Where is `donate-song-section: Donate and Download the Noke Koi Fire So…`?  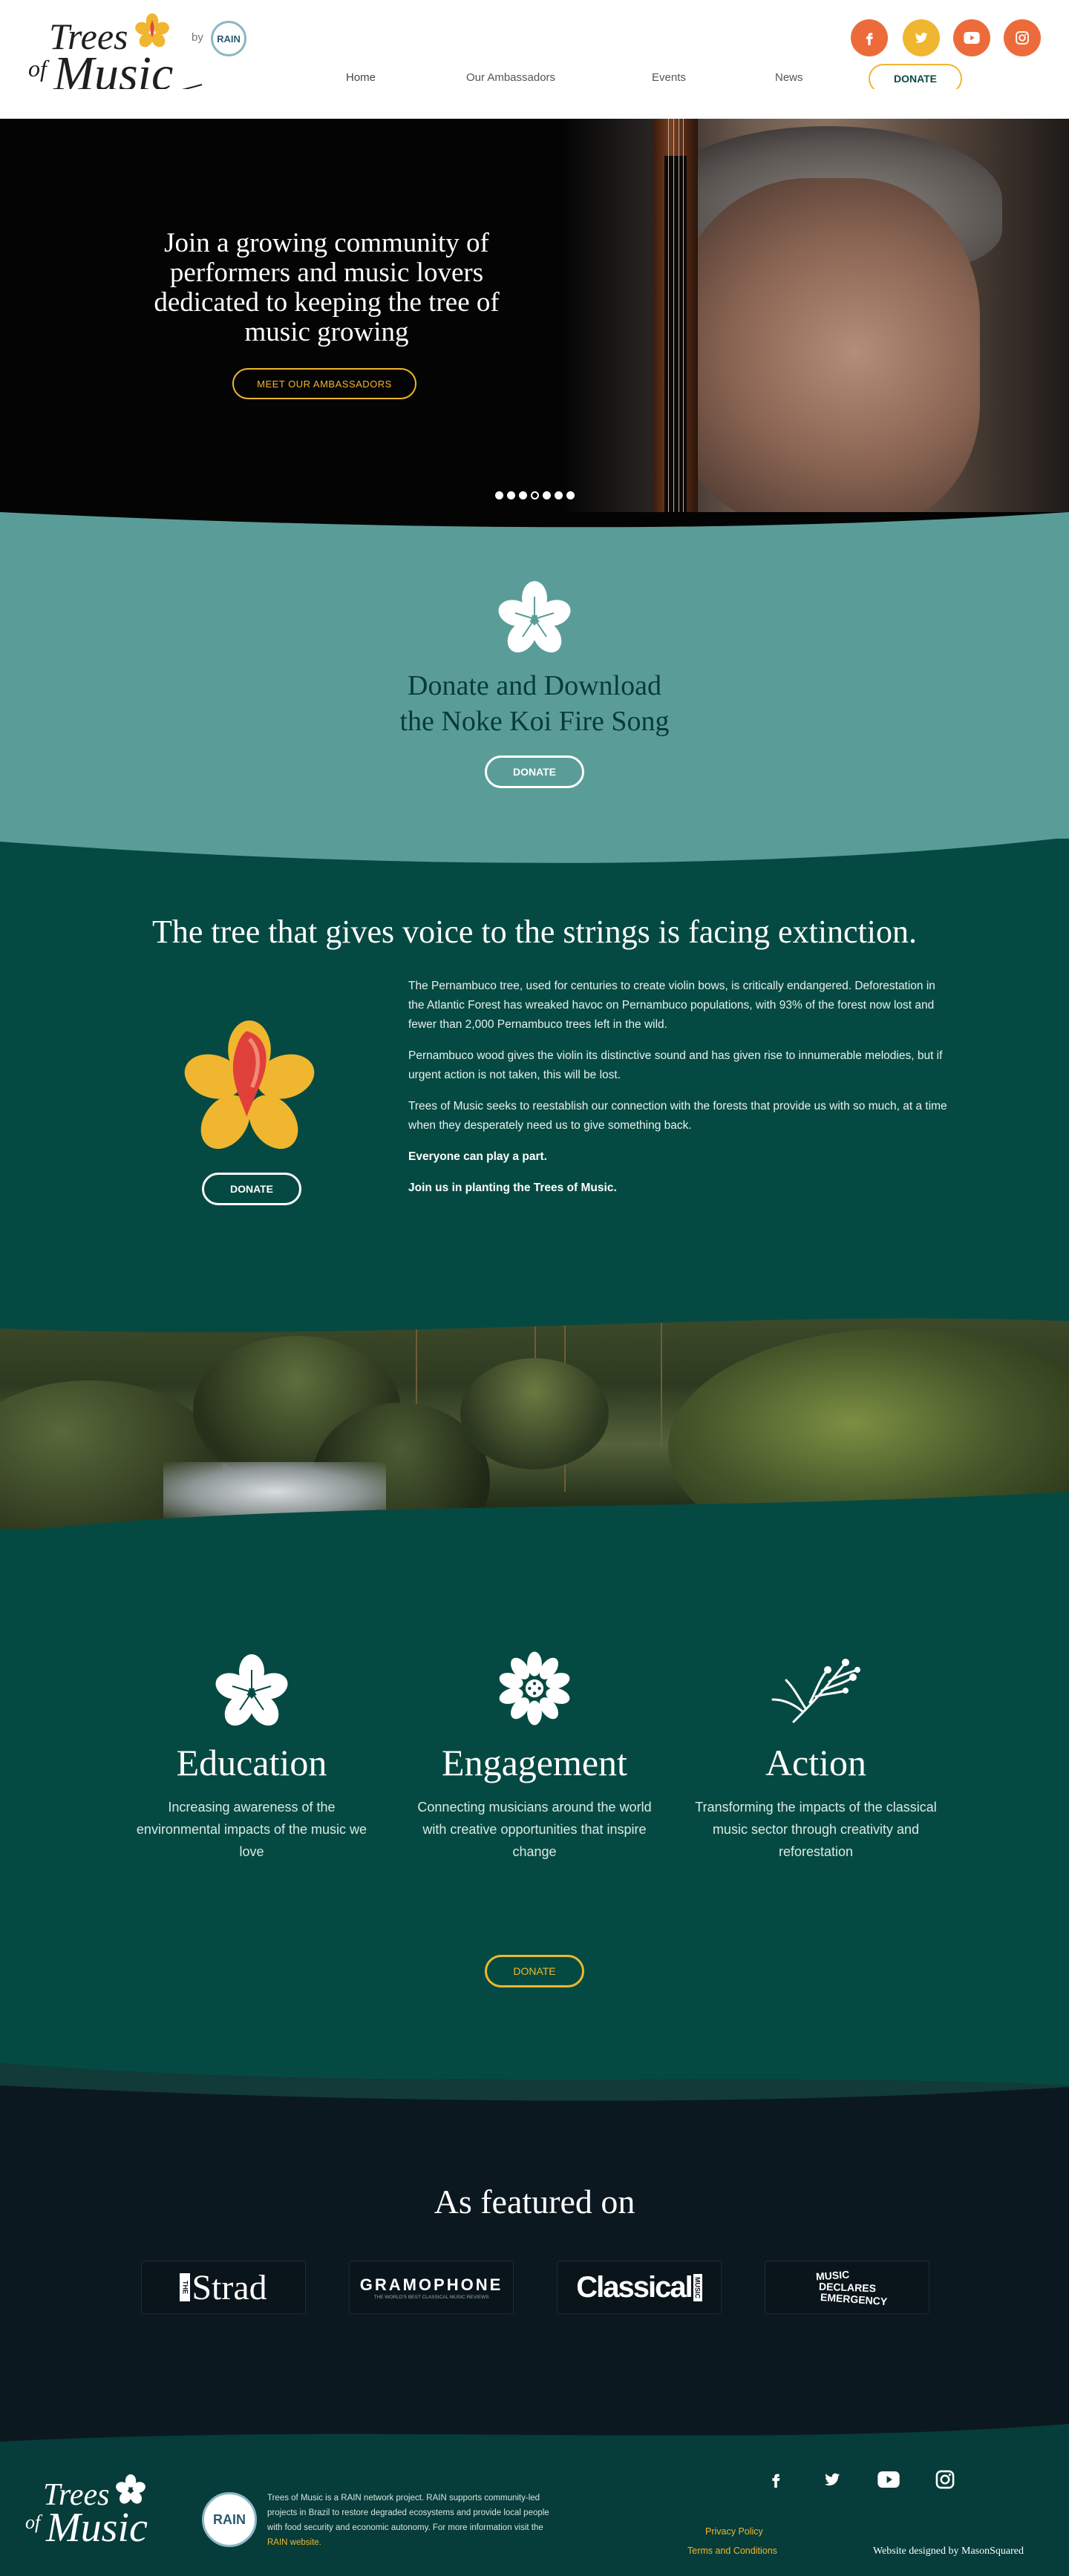
donate-song-section: Donate and Download the Noke Koi Fire So… is located at coordinates (534, 697).